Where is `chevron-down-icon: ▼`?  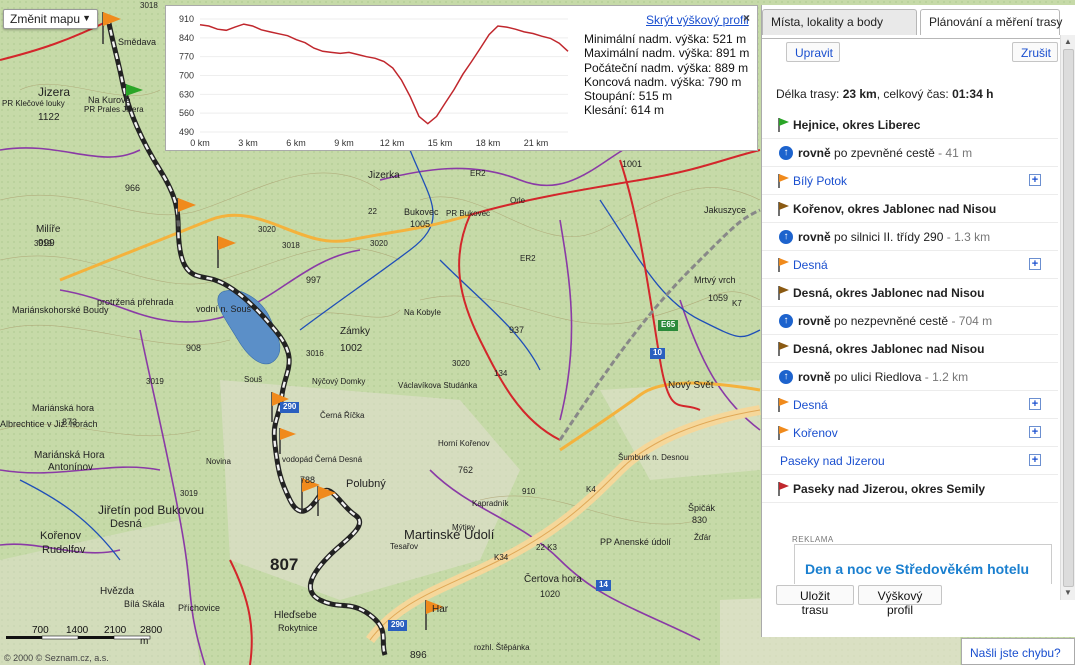 chevron-down-icon: ▼ is located at coordinates (86, 18).